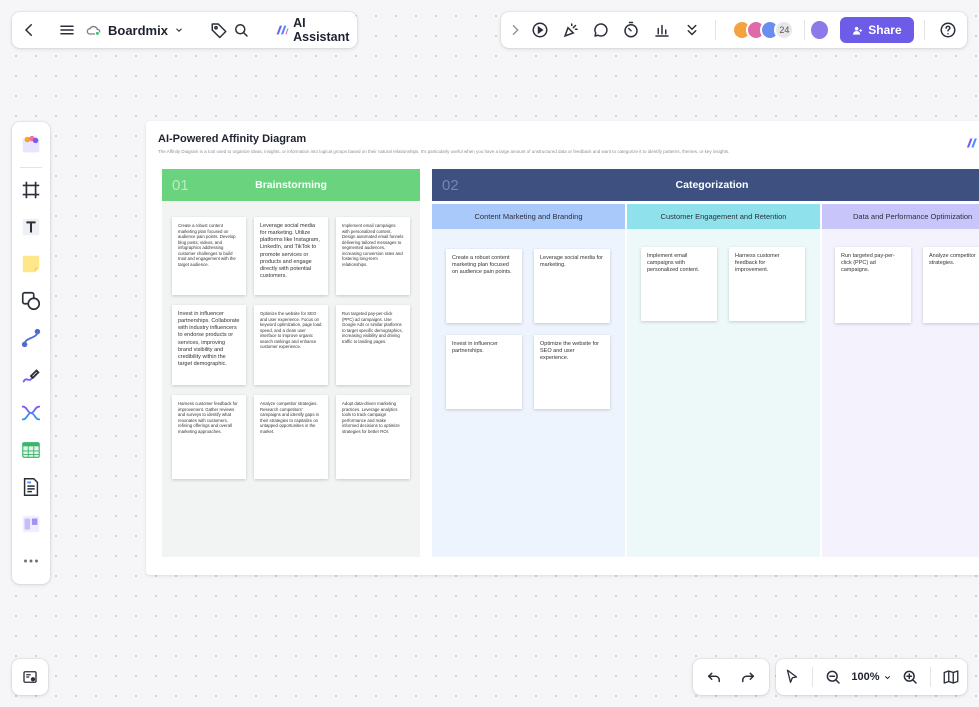  Describe the element at coordinates (784, 30) in the screenshot. I see `avatar-count: 24` at that location.